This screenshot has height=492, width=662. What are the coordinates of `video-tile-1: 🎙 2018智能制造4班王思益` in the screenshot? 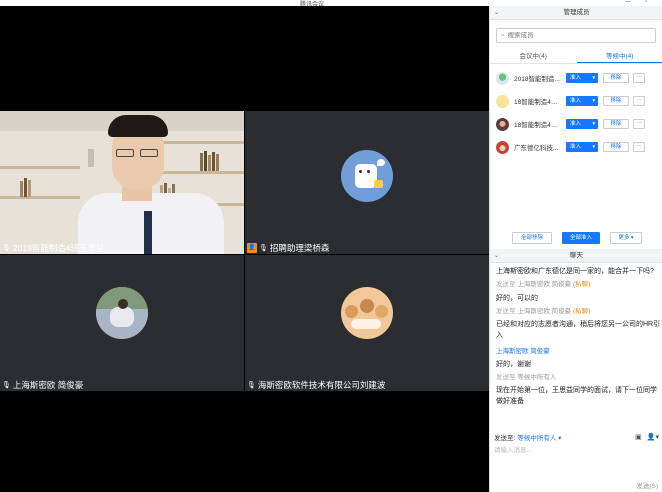 It's located at (122, 182).